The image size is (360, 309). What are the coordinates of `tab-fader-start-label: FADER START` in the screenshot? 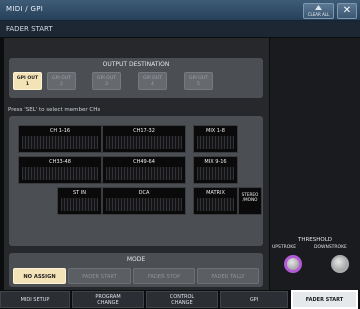 It's located at (324, 299).